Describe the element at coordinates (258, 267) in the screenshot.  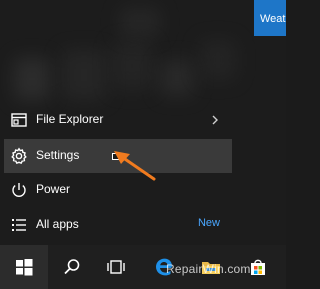
I see `store-icon` at that location.